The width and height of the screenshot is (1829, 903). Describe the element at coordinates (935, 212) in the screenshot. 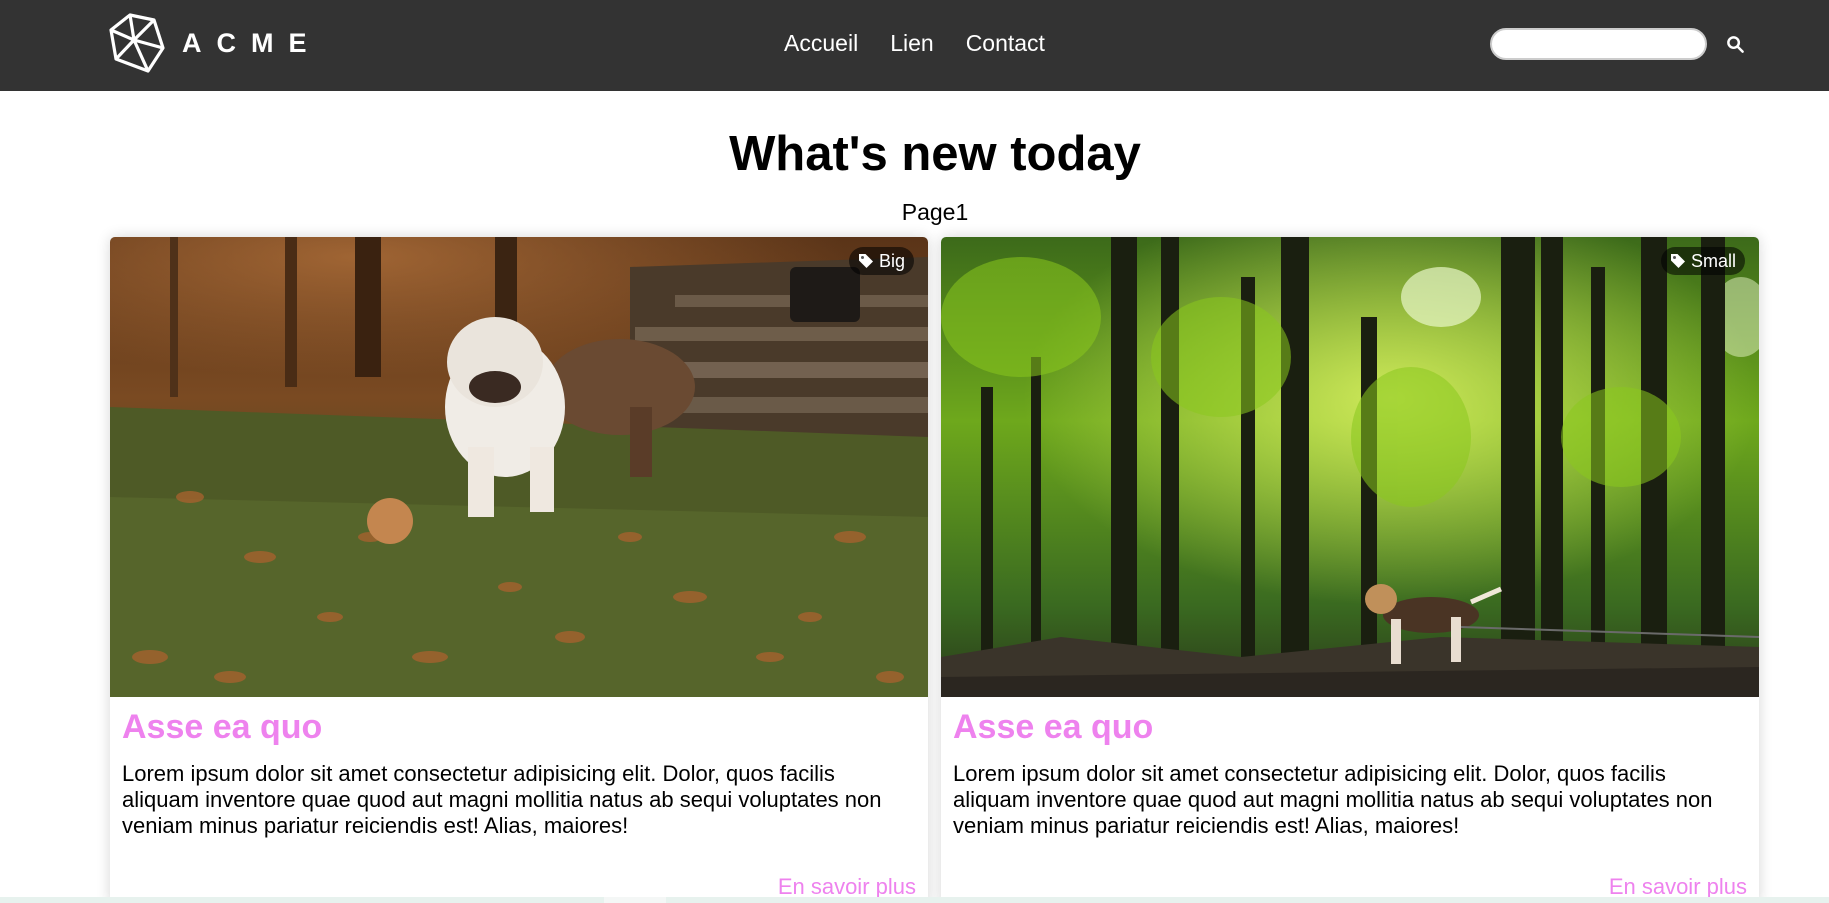

I see `page-subtitle: Page1` at that location.